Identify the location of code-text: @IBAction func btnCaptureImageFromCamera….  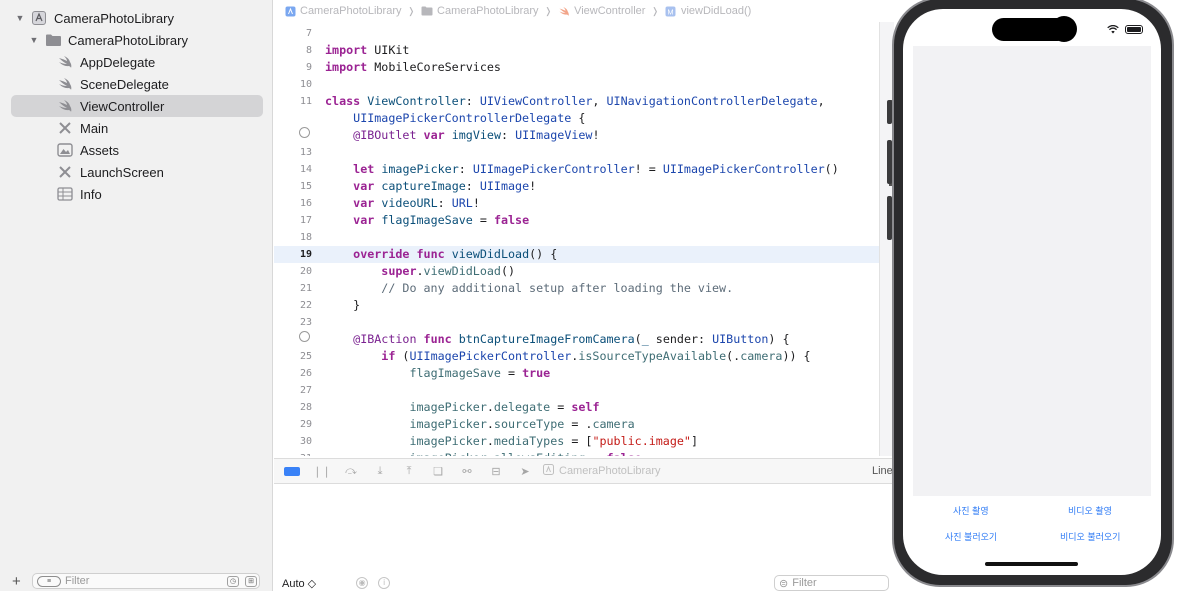
(571, 339).